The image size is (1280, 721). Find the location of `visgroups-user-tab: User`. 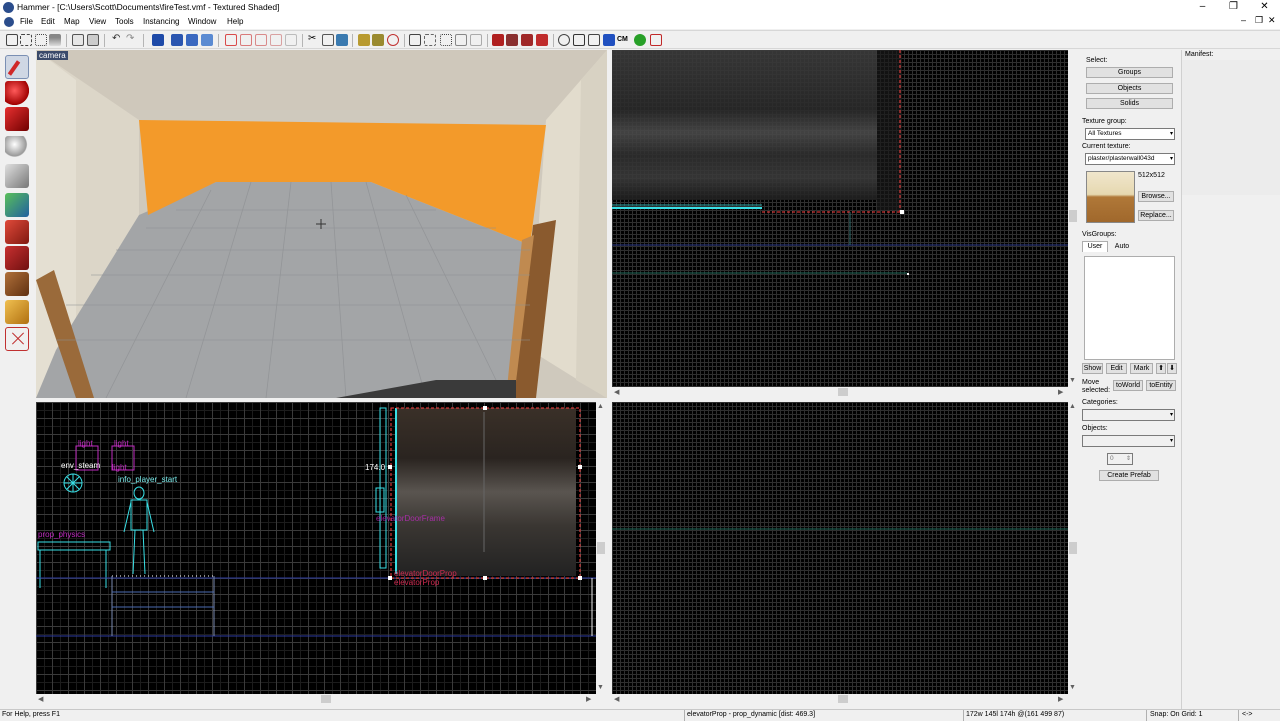

visgroups-user-tab: User is located at coordinates (1095, 246).